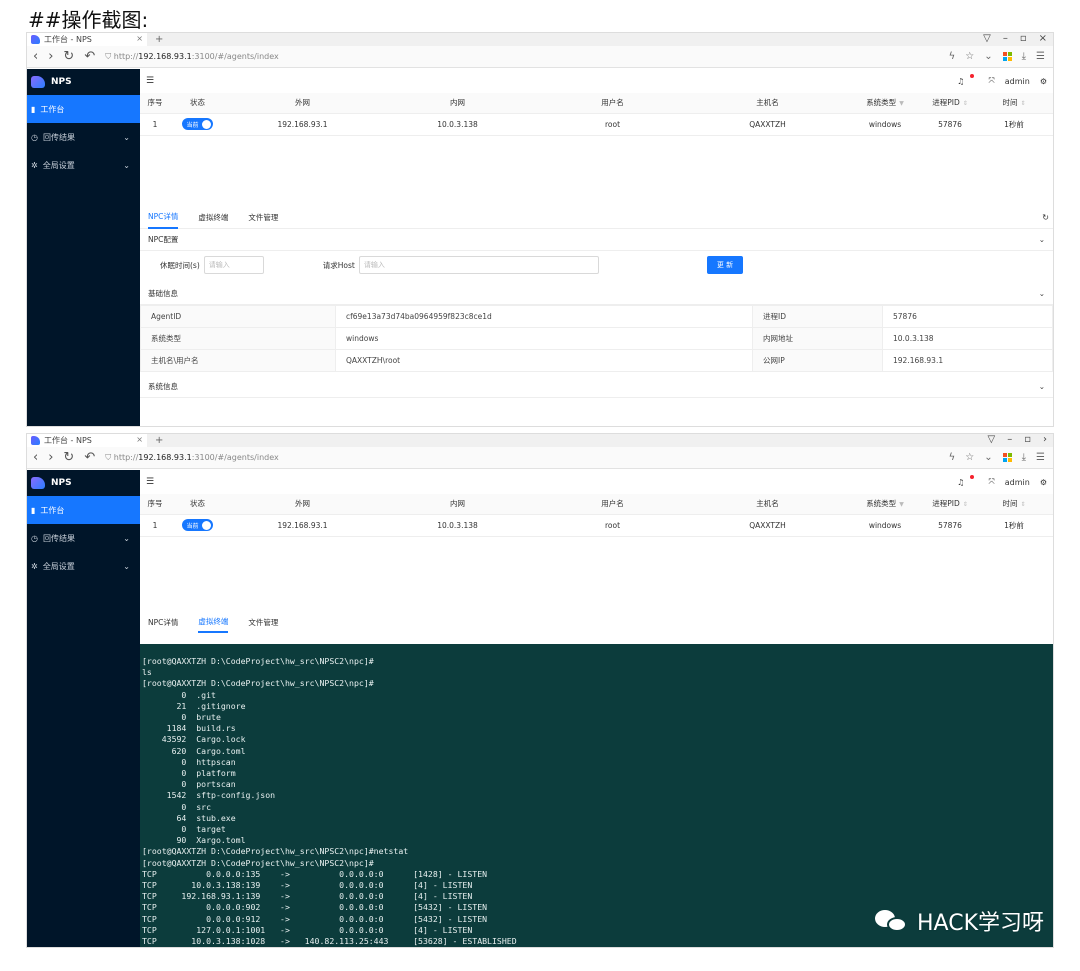 The height and width of the screenshot is (971, 1080). Describe the element at coordinates (68, 440) in the screenshot. I see `browser-tab-title: 工作台 - NPS` at that location.